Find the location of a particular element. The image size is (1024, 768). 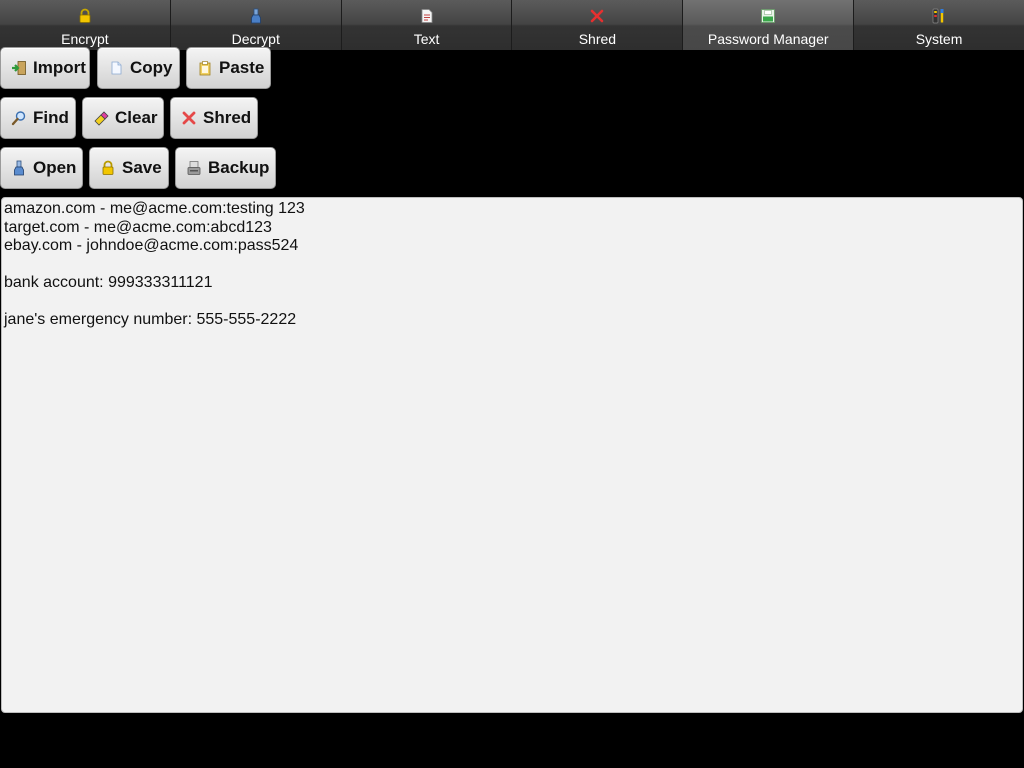

paste-icon is located at coordinates (205, 68).